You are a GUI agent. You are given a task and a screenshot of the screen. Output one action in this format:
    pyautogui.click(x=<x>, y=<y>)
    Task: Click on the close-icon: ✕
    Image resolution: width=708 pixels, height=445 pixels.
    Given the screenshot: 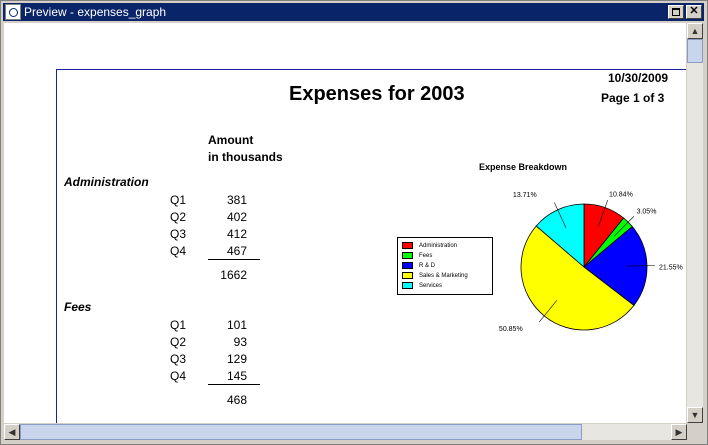 What is the action you would take?
    pyautogui.click(x=694, y=11)
    